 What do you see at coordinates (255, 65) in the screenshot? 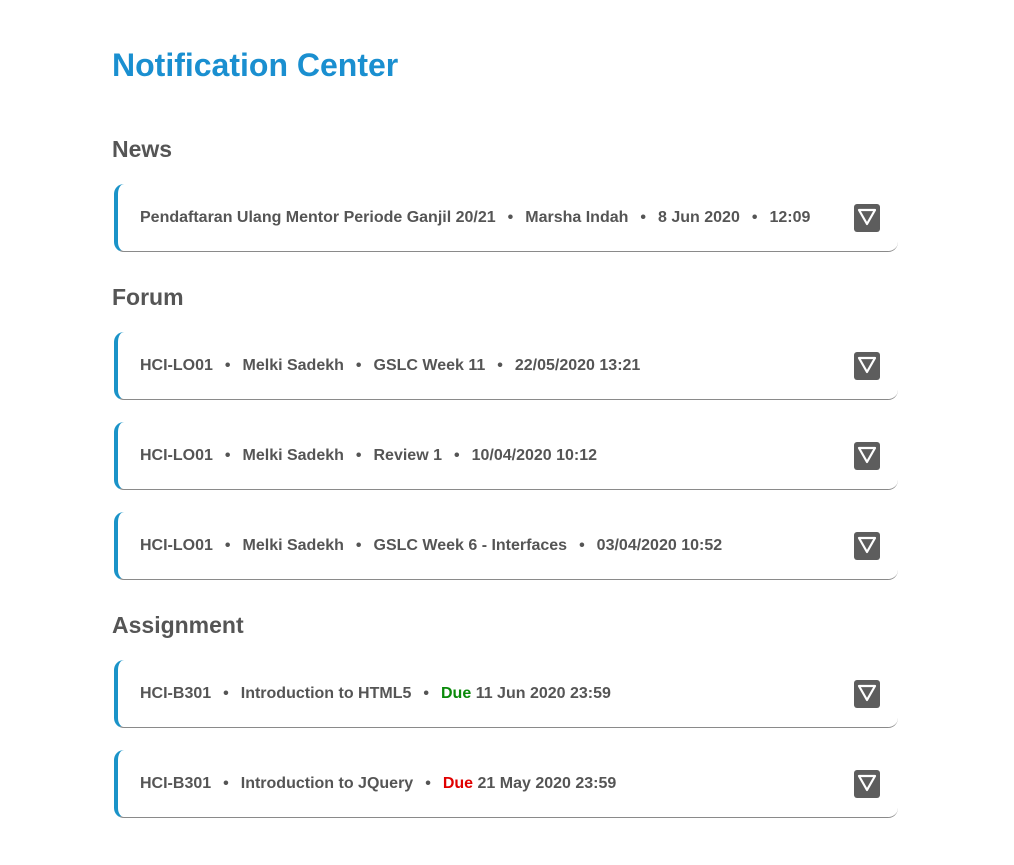
I see `page-title: Notification Center` at bounding box center [255, 65].